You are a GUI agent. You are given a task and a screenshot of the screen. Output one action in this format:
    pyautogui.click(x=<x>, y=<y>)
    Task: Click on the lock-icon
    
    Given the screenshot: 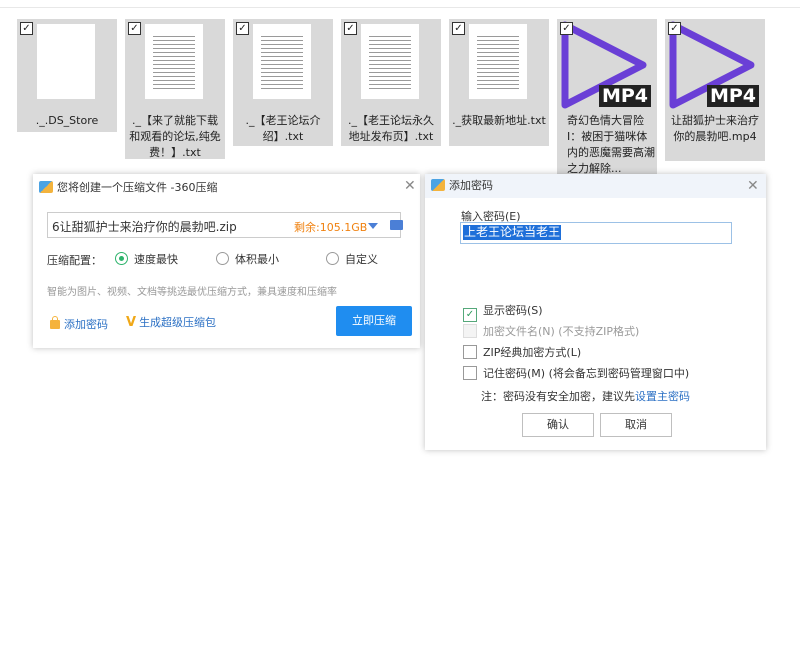 What is the action you would take?
    pyautogui.click(x=55, y=322)
    